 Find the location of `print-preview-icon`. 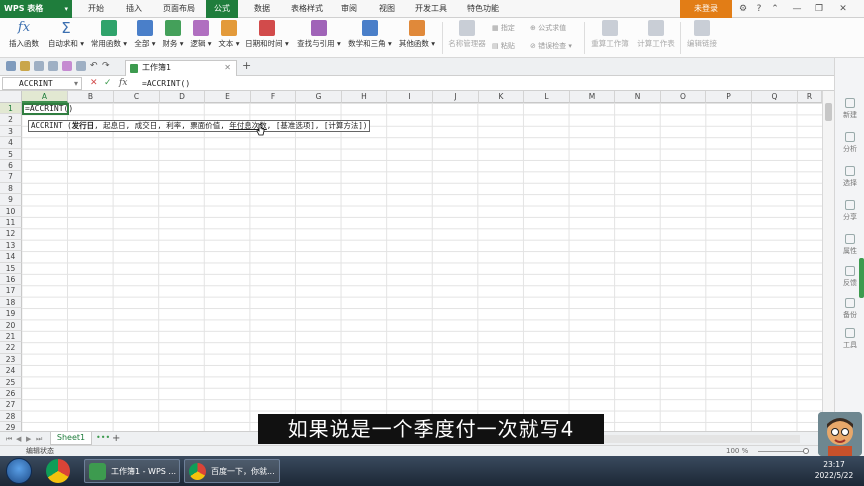

print-preview-icon is located at coordinates (53, 66).